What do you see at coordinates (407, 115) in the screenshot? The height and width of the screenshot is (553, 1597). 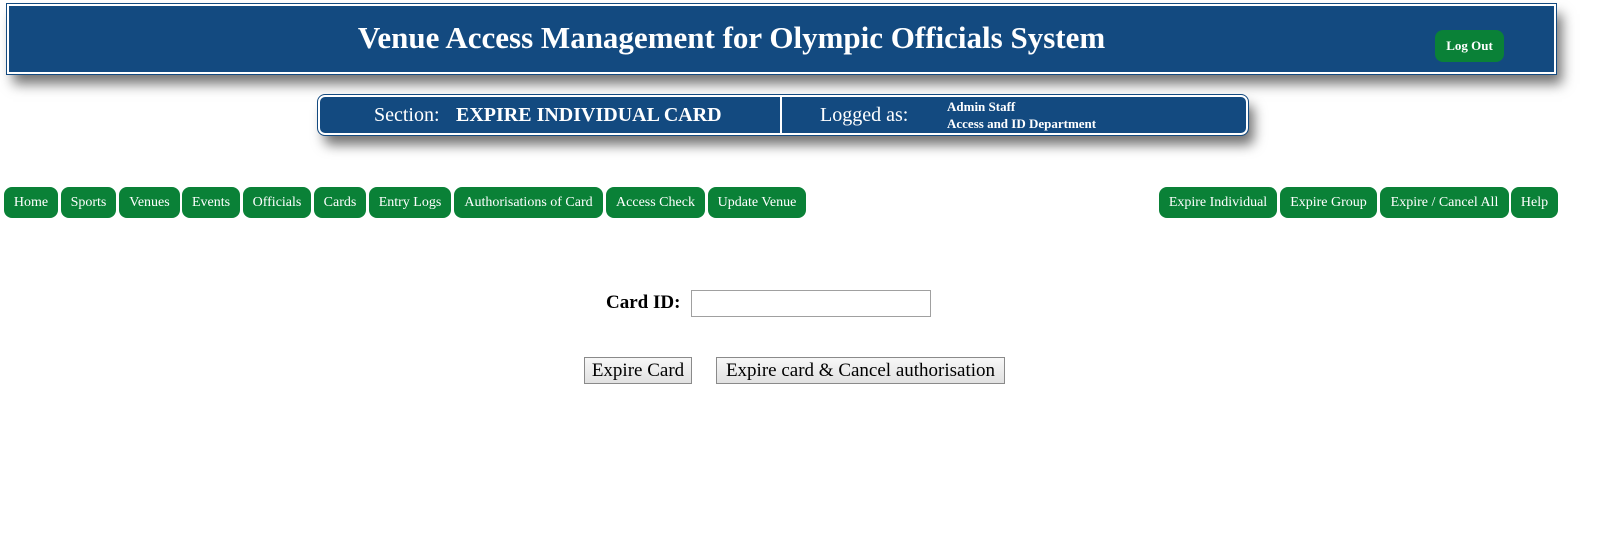 I see `section-label: Section:` at bounding box center [407, 115].